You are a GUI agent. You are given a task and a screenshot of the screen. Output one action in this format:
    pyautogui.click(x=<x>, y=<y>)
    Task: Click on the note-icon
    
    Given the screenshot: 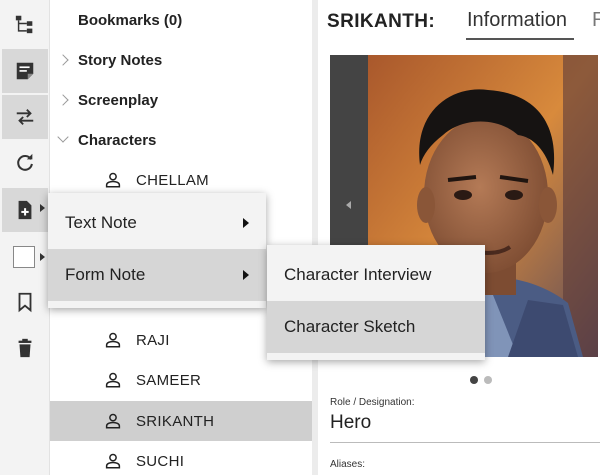 What is the action you would take?
    pyautogui.click(x=25, y=71)
    